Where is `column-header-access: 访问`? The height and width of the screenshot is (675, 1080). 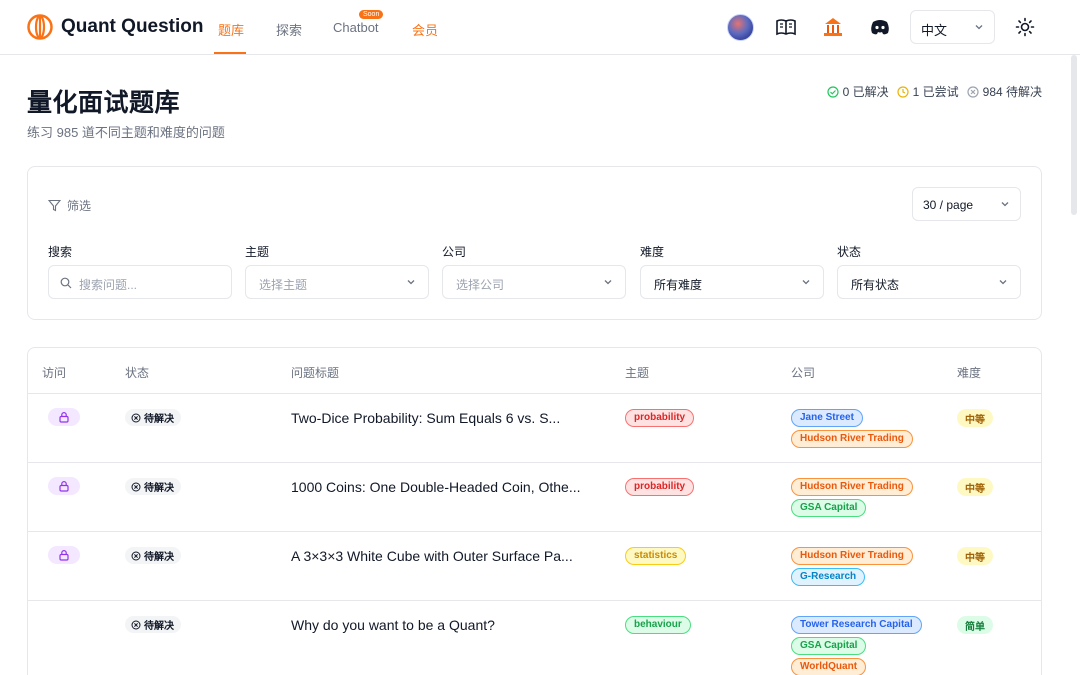
column-header-access: 访问 is located at coordinates (54, 372).